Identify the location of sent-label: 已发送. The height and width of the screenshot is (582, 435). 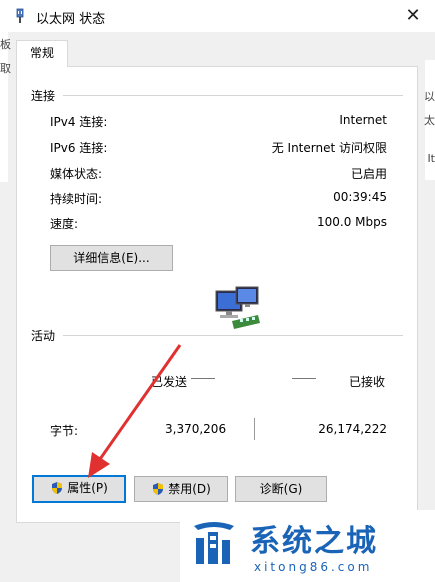
(169, 382).